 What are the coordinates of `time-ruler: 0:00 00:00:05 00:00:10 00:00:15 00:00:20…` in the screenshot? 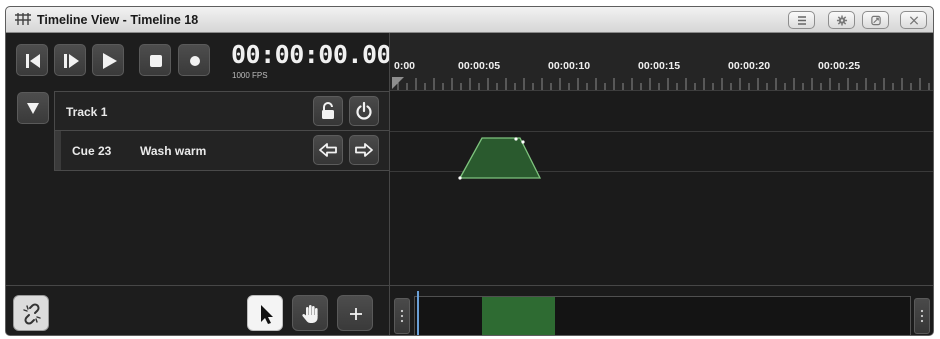 It's located at (661, 62).